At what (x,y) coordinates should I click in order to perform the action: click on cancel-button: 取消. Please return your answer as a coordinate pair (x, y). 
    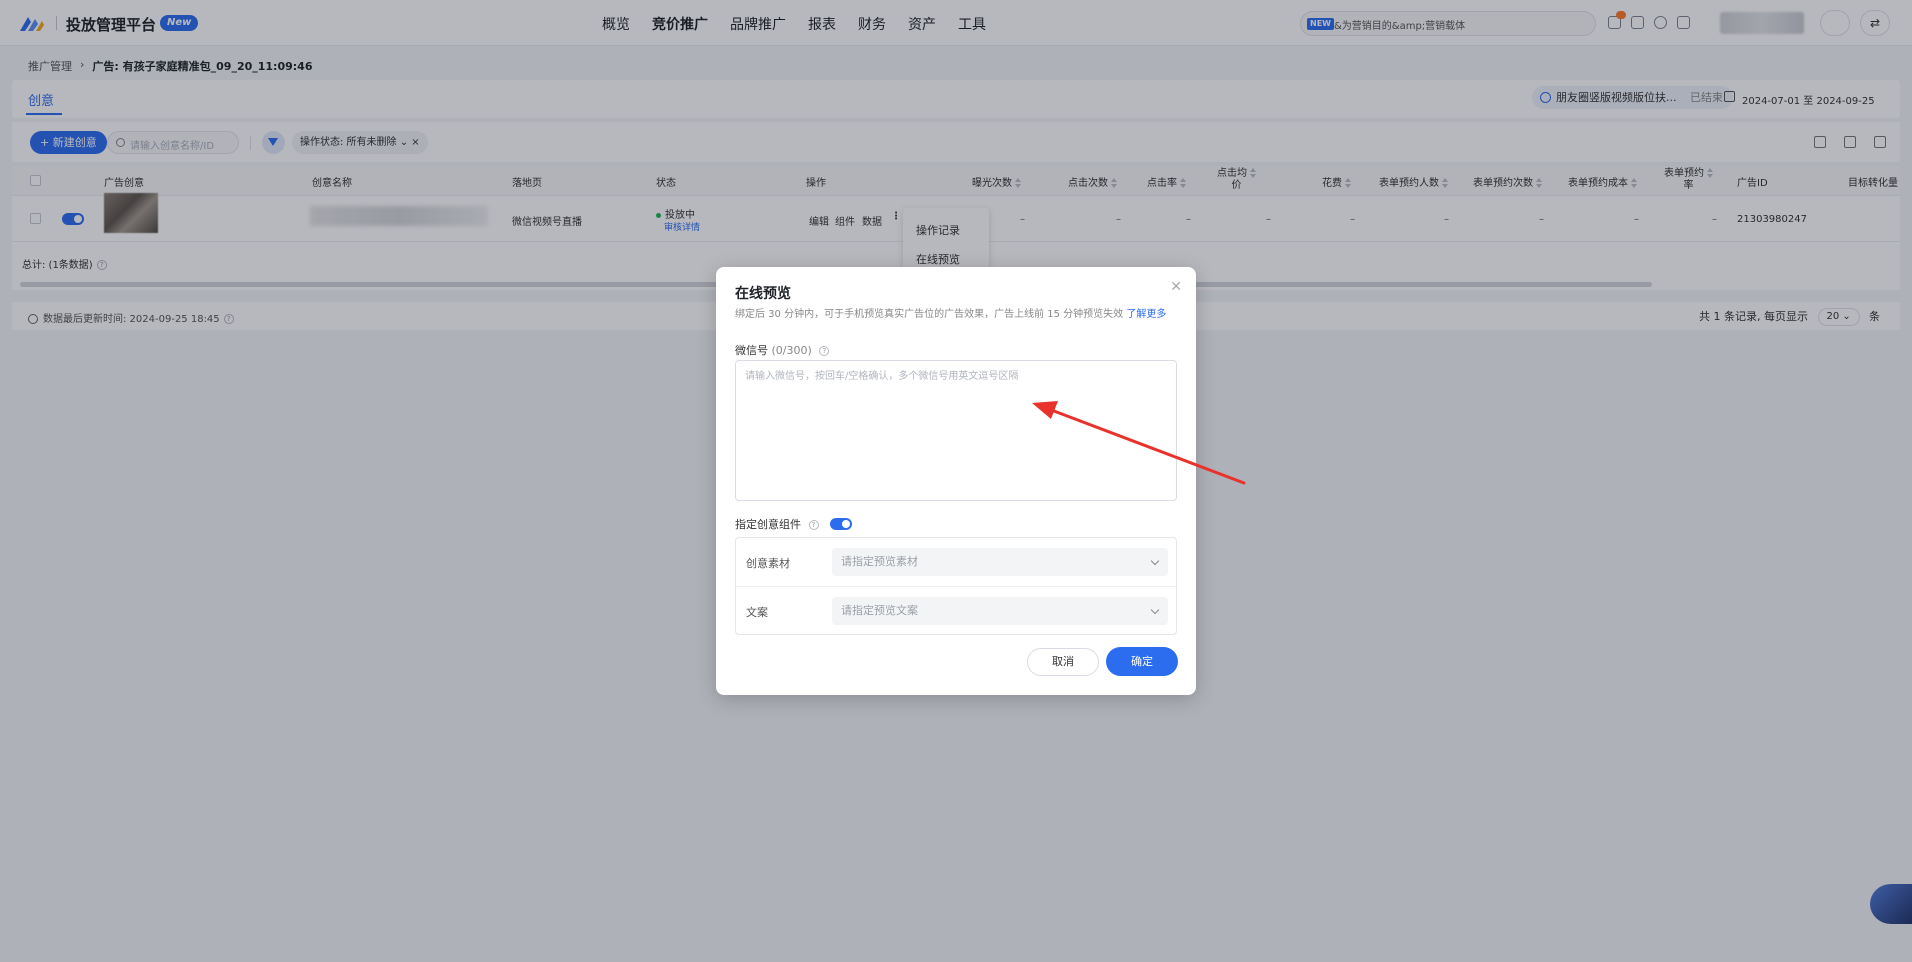
    Looking at the image, I should click on (1063, 662).